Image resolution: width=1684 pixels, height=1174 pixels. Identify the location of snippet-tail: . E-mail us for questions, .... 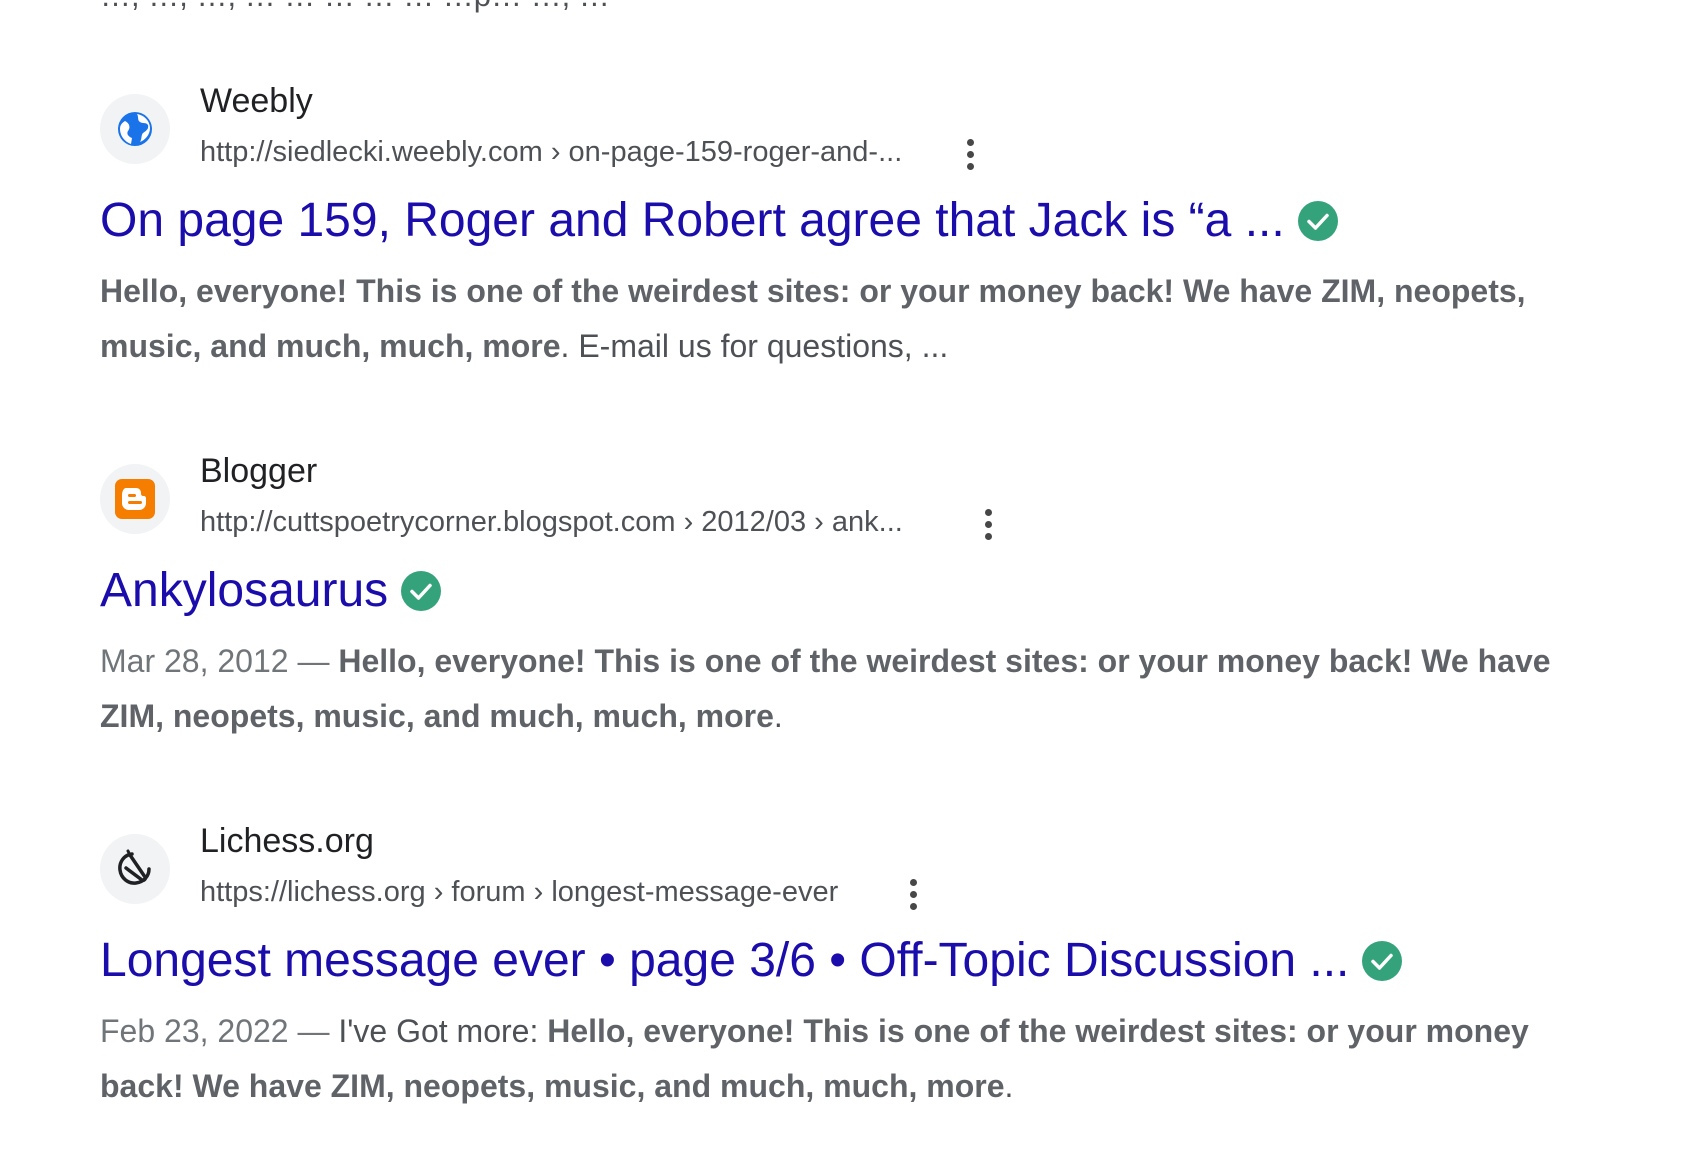
(754, 346).